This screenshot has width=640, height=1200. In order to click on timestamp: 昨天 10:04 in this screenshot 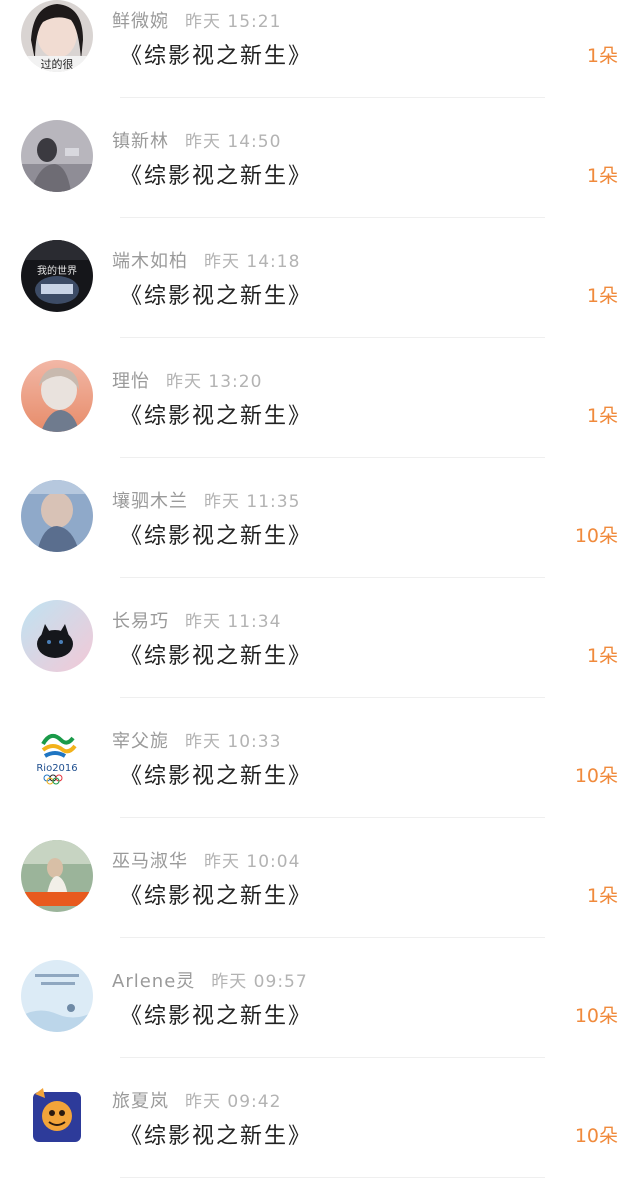, I will do `click(252, 862)`.